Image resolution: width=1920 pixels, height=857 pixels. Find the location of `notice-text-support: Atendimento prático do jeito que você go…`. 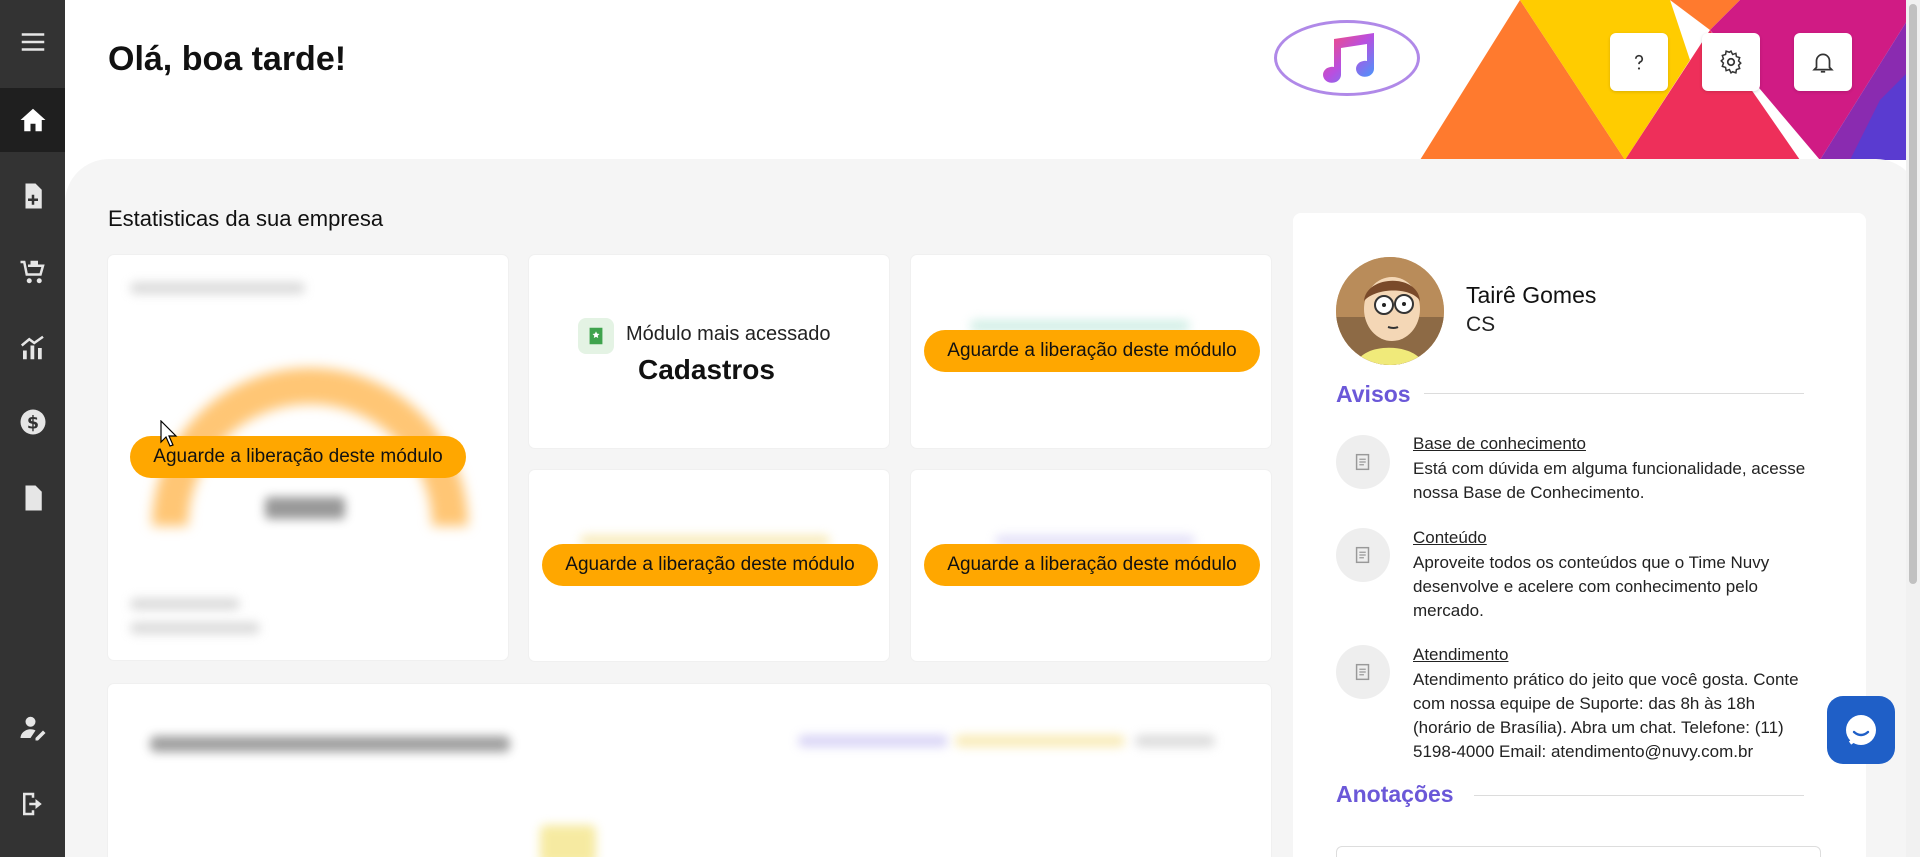

notice-text-support: Atendimento prático do jeito que você go… is located at coordinates (1606, 715).